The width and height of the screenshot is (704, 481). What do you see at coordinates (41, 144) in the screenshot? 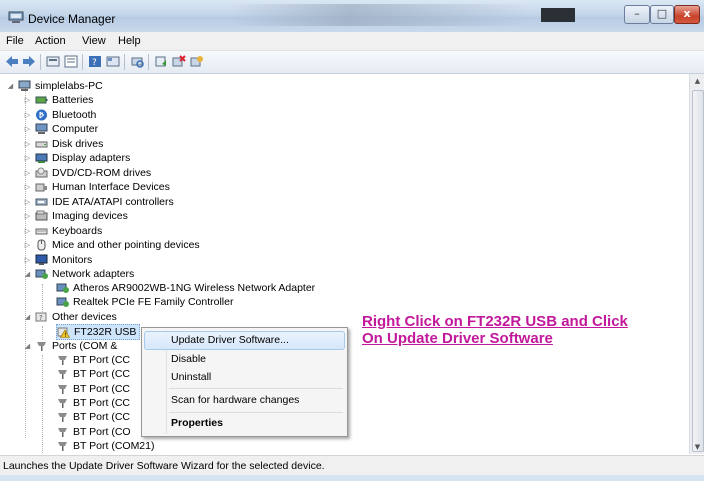
I see `disk-drive-icon` at bounding box center [41, 144].